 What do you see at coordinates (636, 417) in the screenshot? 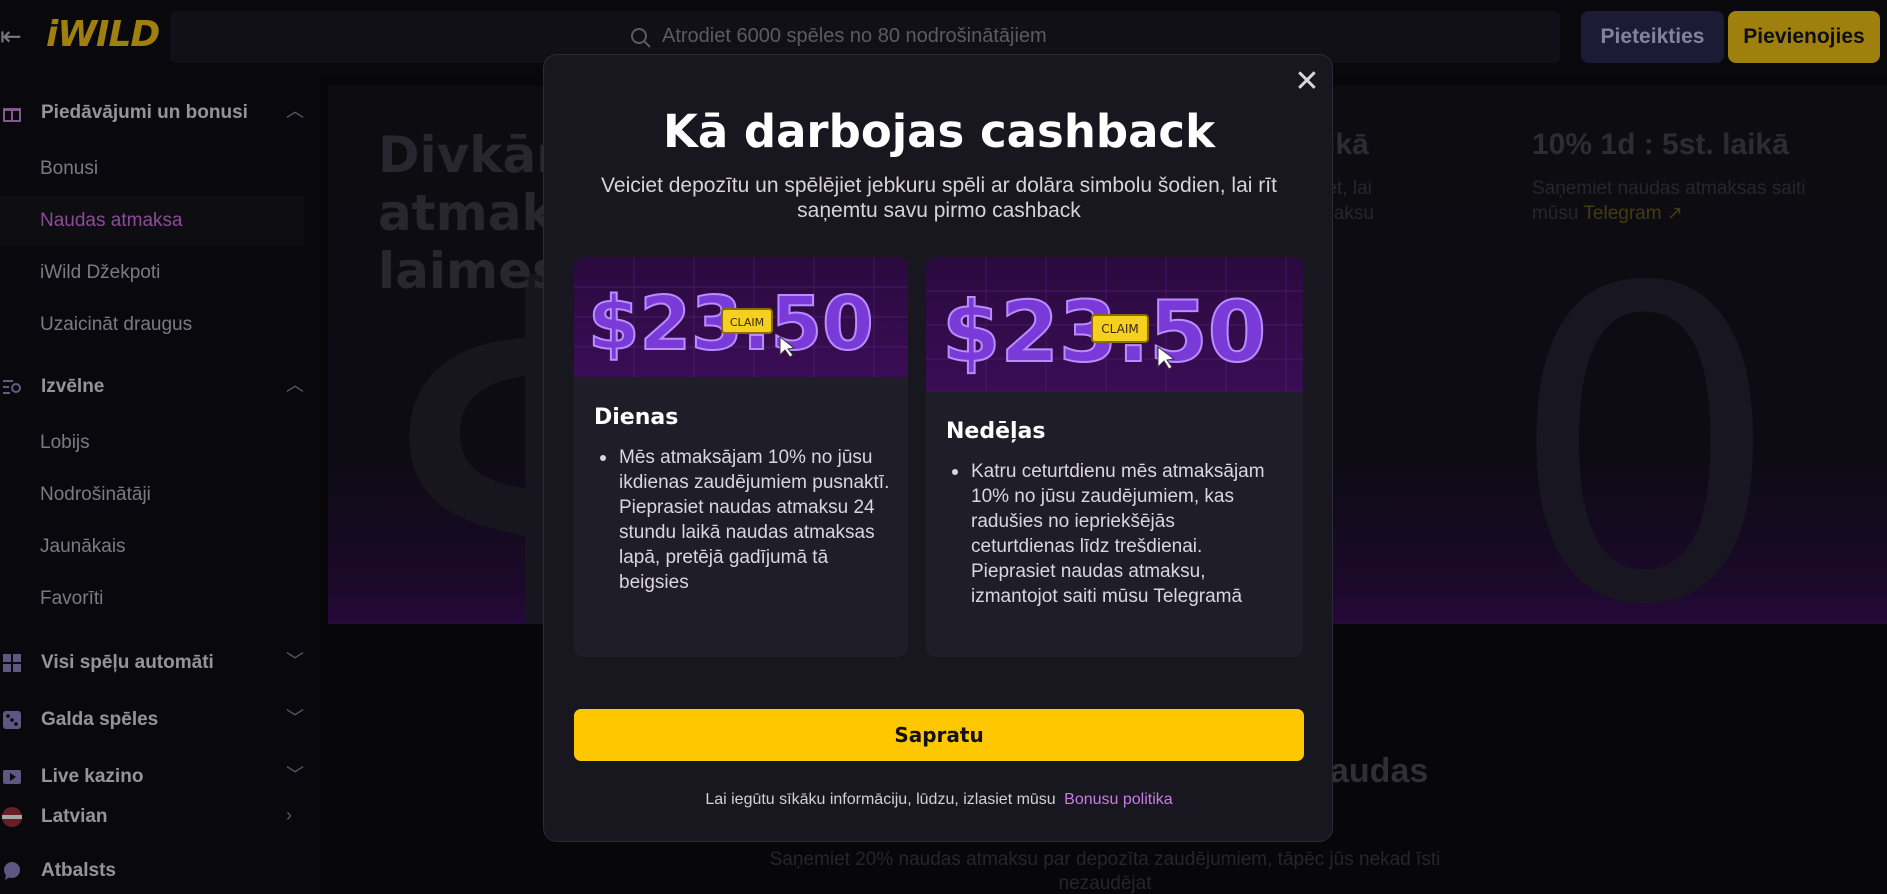
I see `card-heading: Dienas` at bounding box center [636, 417].